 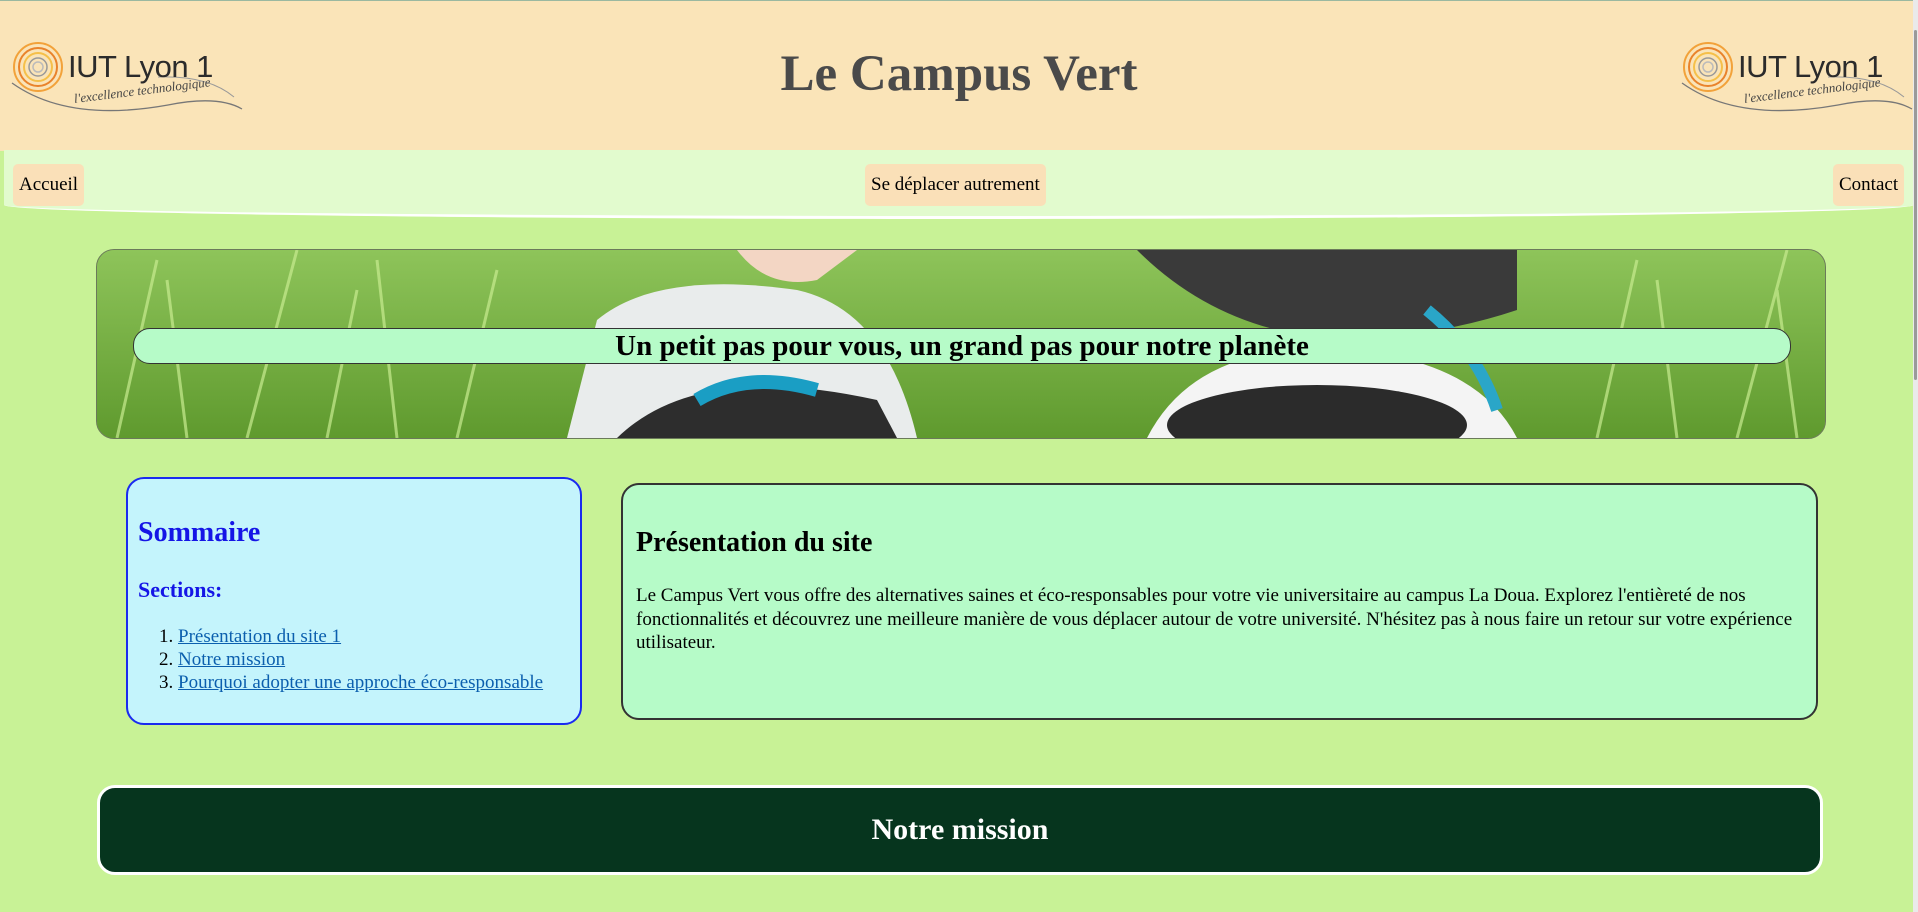 What do you see at coordinates (199, 532) in the screenshot?
I see `sommaire-title: Sommaire` at bounding box center [199, 532].